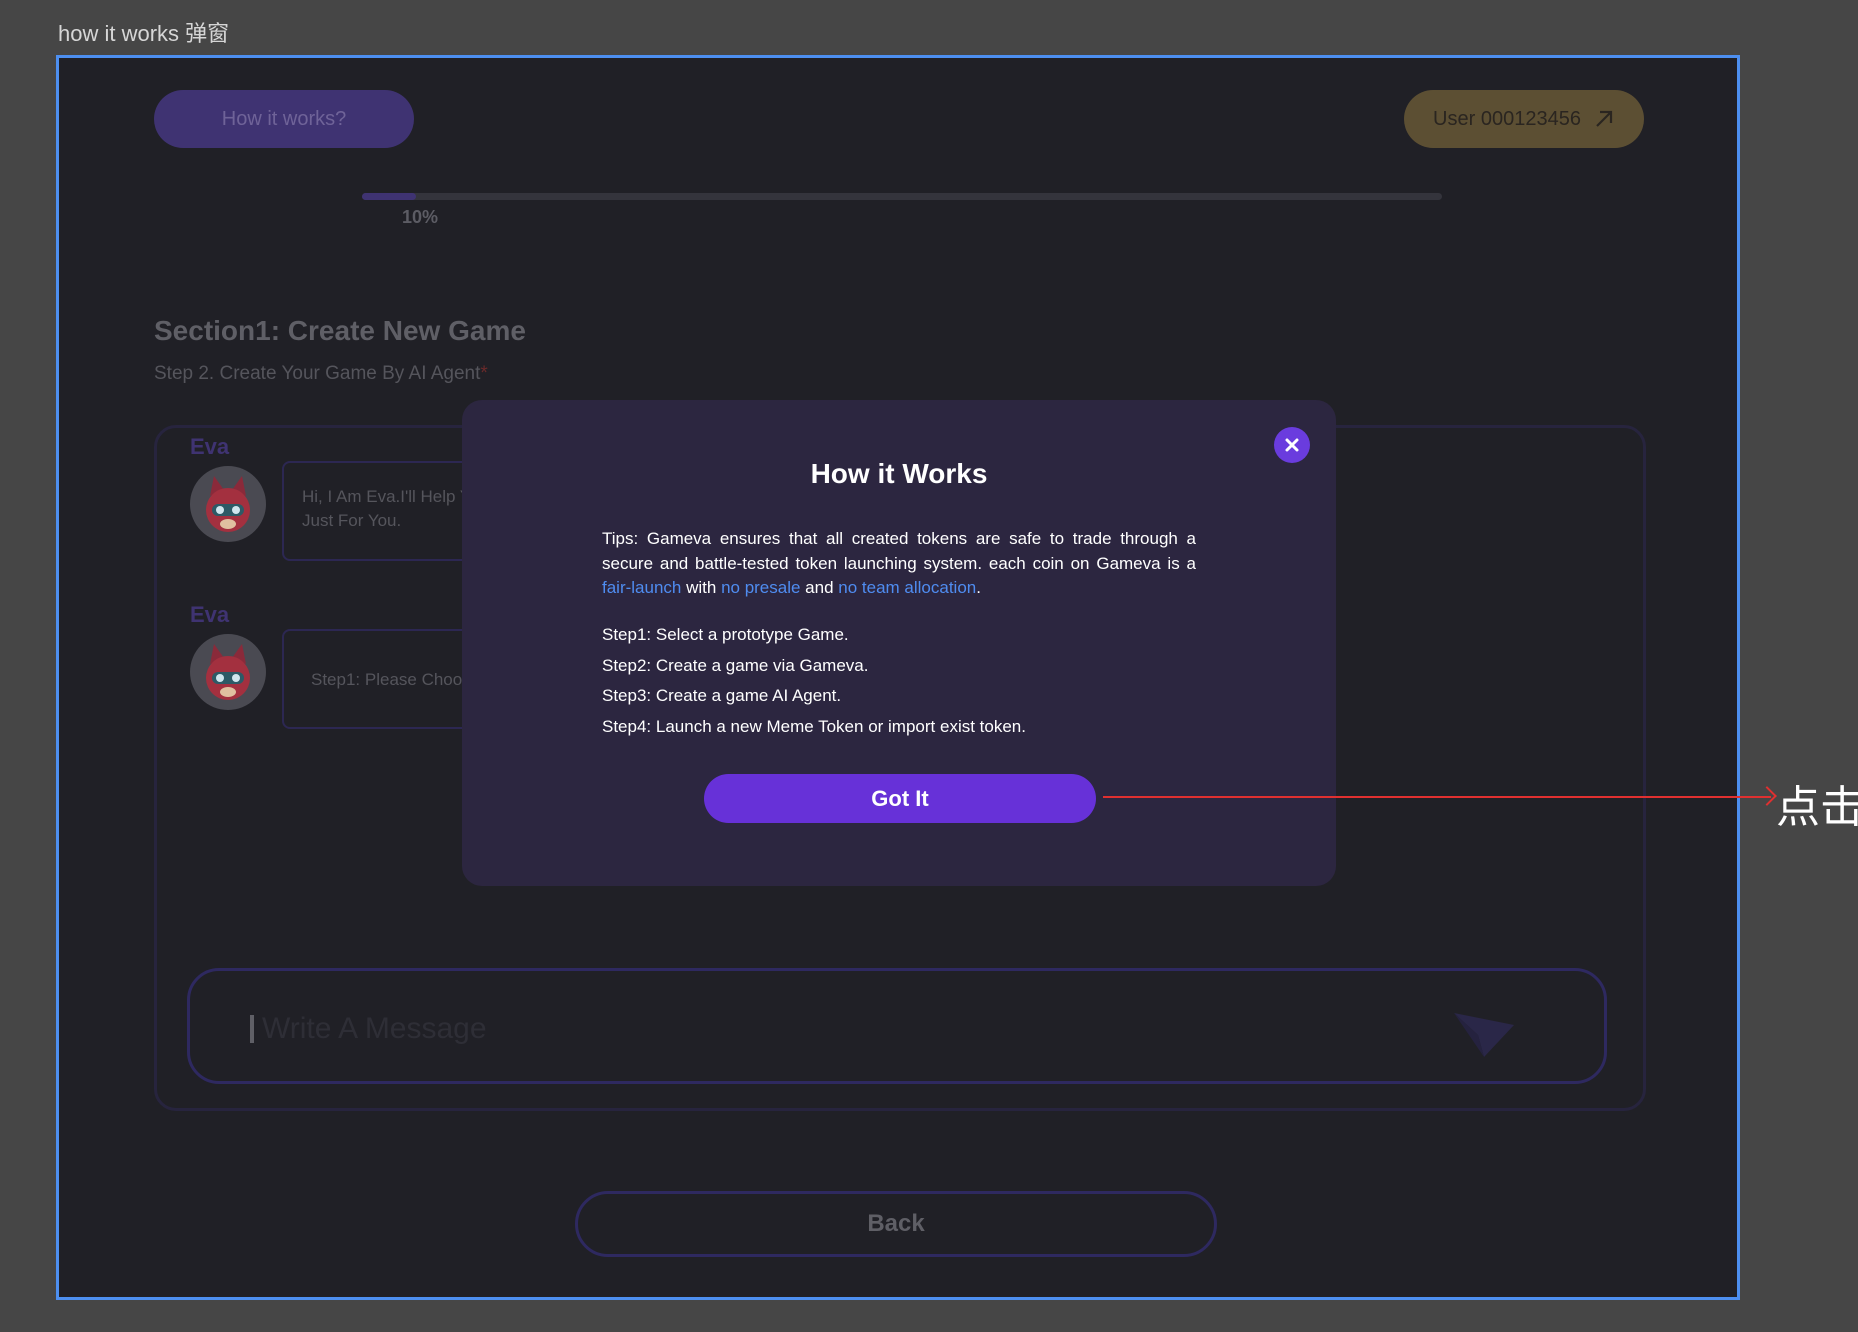 The width and height of the screenshot is (1858, 1332). What do you see at coordinates (1437, 797) in the screenshot?
I see `annotation-arrow-line` at bounding box center [1437, 797].